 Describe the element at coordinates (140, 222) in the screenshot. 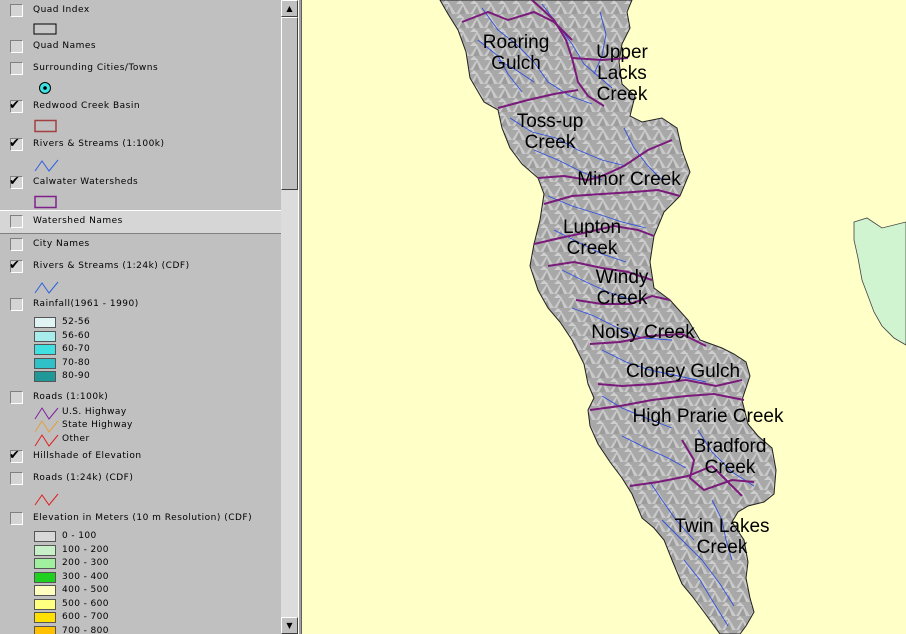

I see `layer-watershed-names: Watershed Names` at that location.